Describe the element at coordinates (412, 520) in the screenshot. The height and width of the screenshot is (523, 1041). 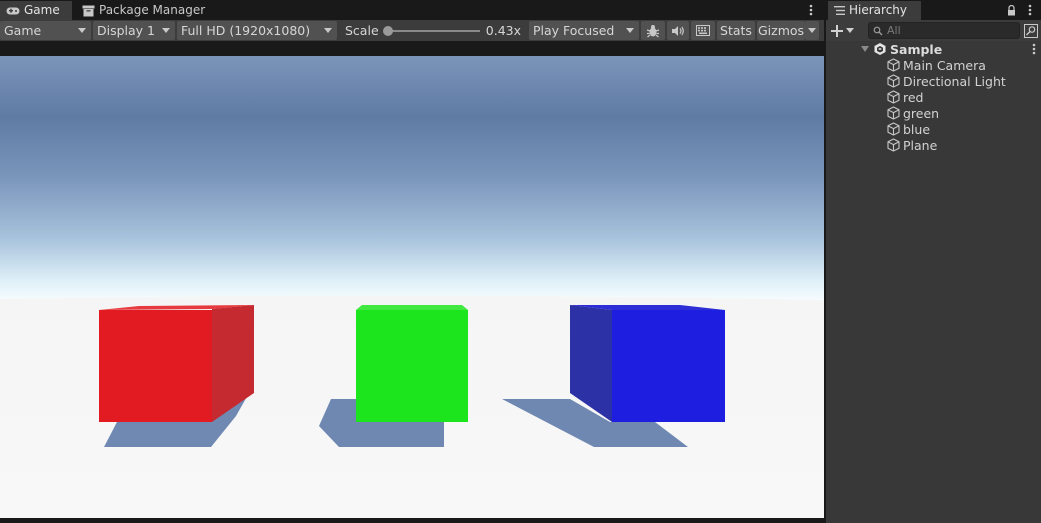
I see `letterbox-bottom` at that location.